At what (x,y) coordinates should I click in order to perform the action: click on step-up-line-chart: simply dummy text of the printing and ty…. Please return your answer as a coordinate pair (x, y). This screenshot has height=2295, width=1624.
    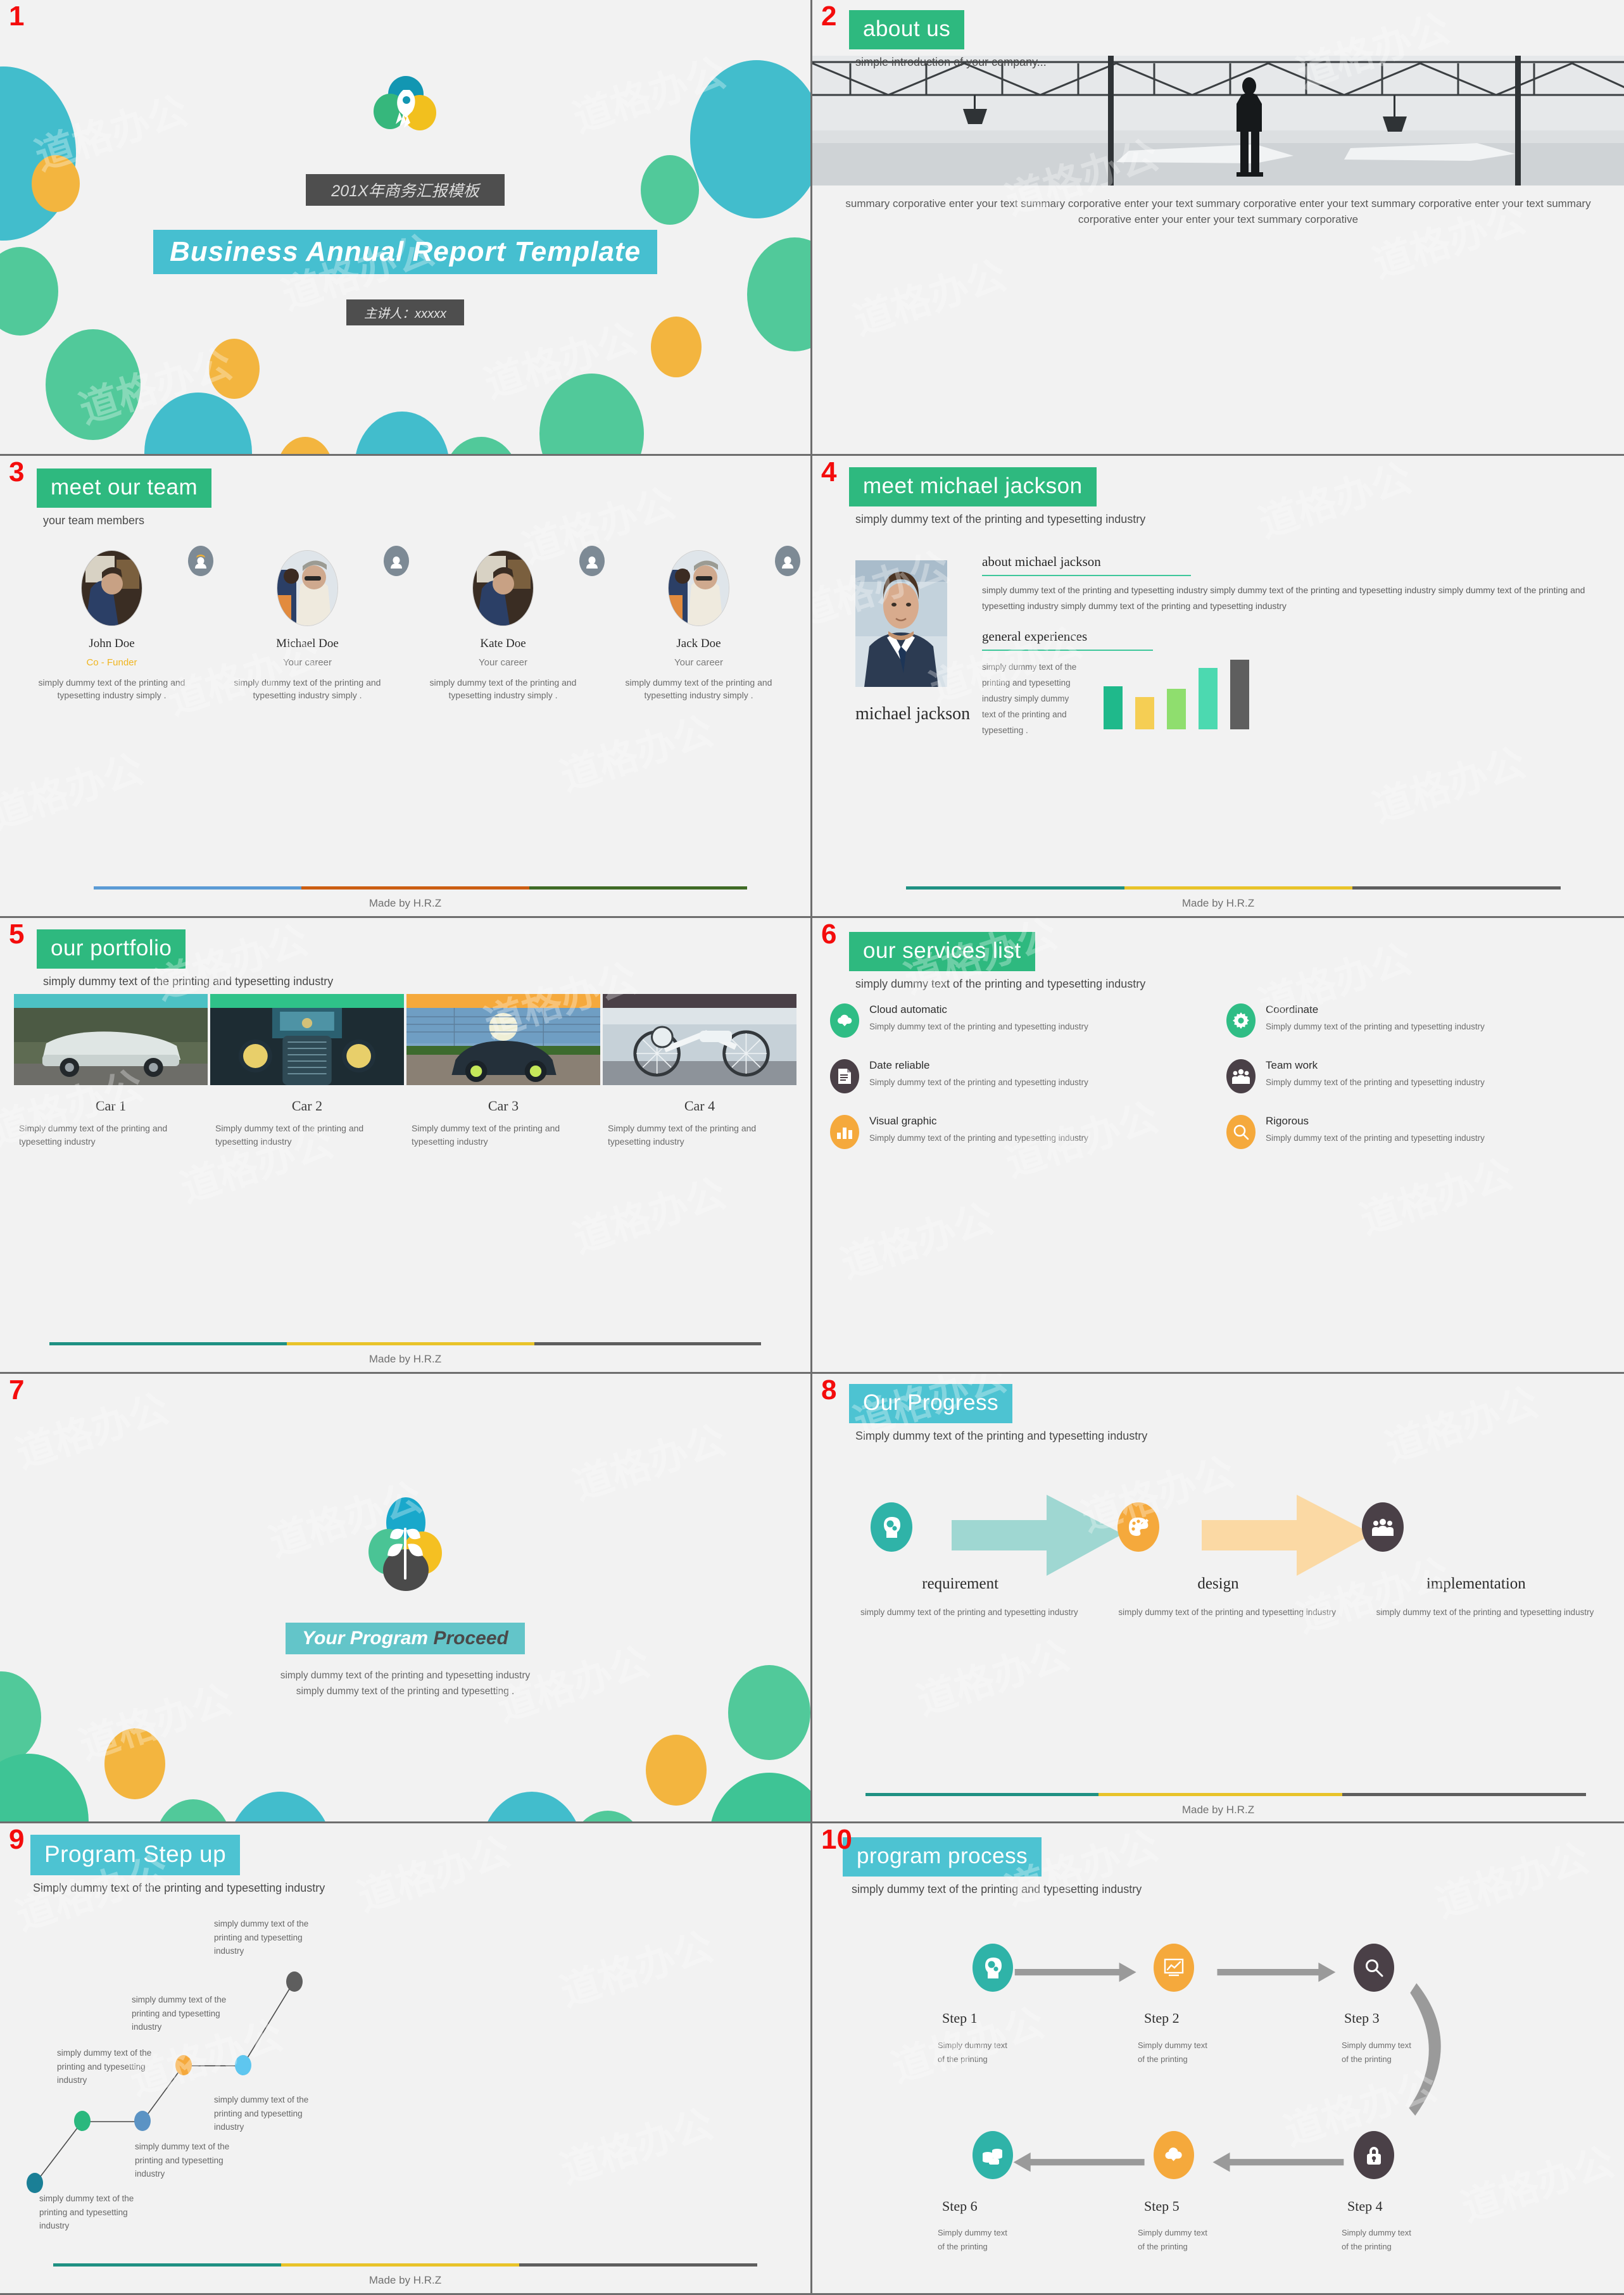
    Looking at the image, I should click on (405, 2077).